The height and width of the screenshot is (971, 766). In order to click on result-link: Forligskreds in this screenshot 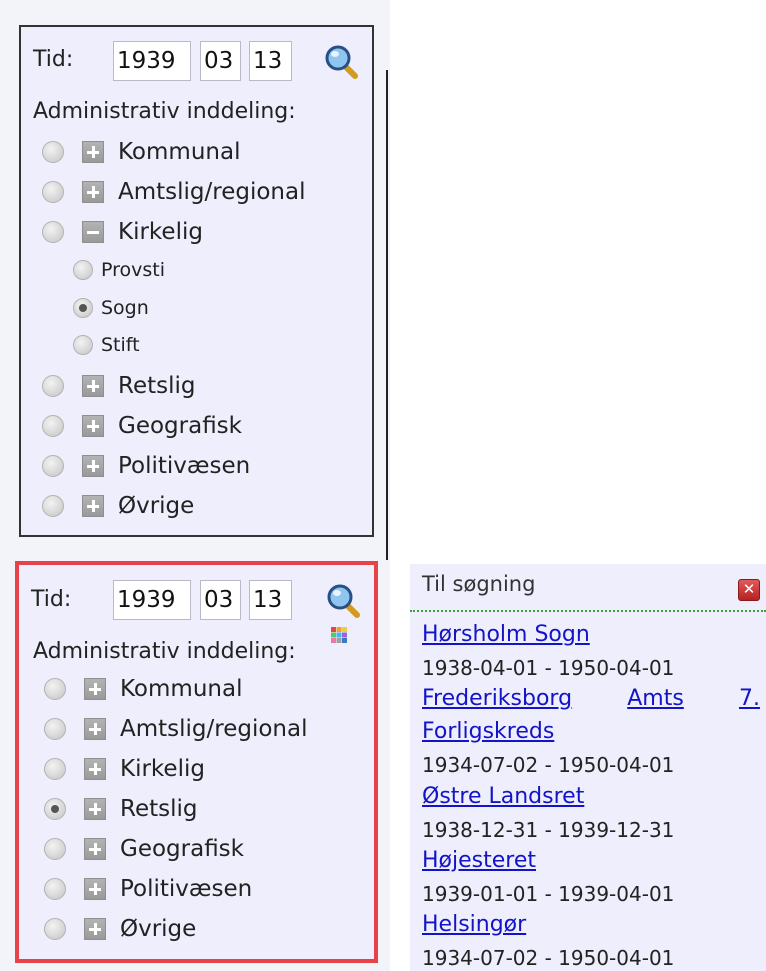, I will do `click(488, 731)`.